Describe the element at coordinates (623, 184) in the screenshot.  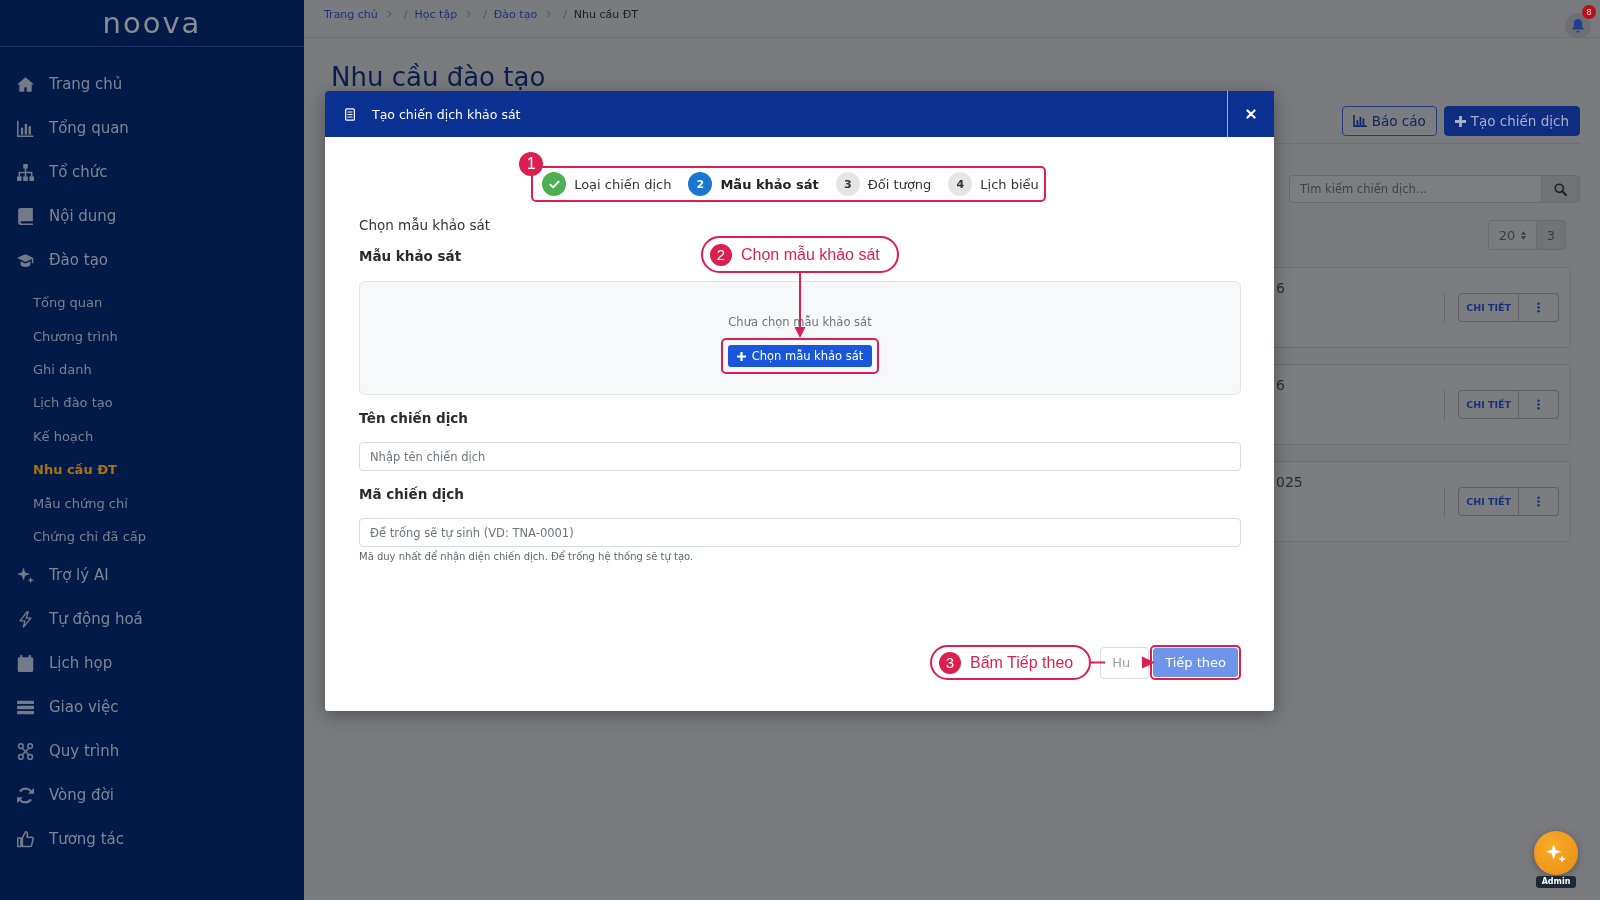
I see `step-label: Loại chiến dịch` at that location.